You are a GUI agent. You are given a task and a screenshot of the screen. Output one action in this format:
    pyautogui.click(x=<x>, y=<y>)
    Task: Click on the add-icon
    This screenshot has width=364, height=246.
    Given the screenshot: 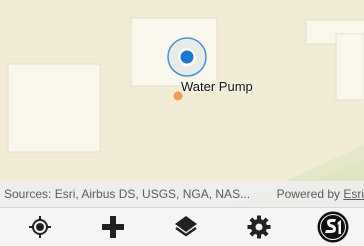 What is the action you would take?
    pyautogui.click(x=113, y=227)
    